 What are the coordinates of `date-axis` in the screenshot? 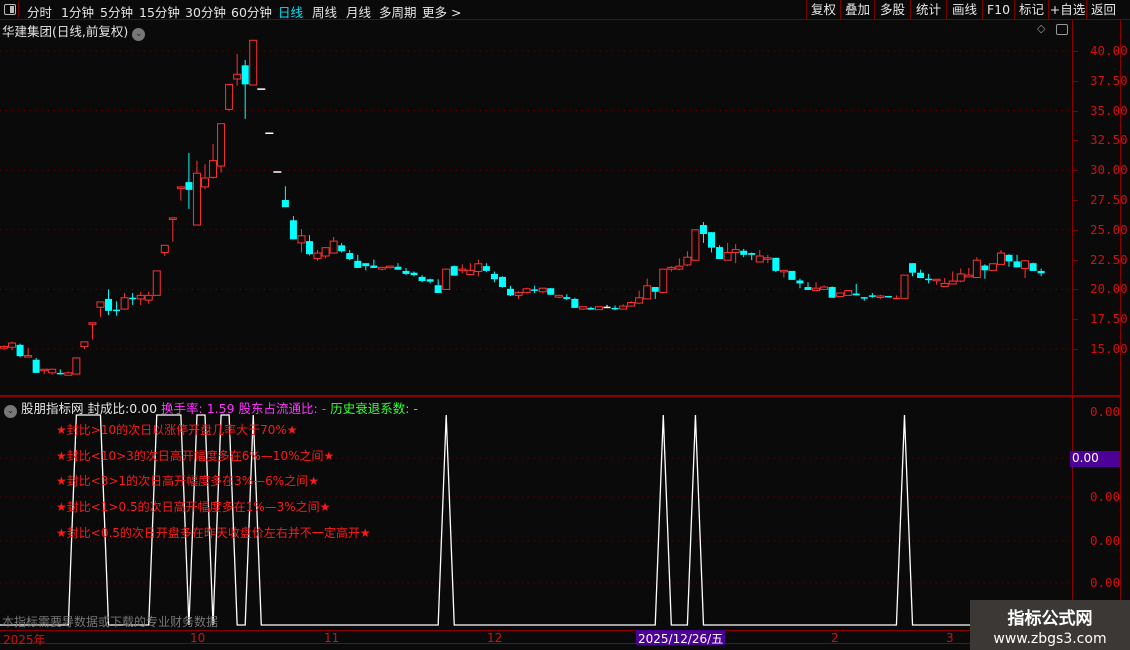 It's located at (565, 637).